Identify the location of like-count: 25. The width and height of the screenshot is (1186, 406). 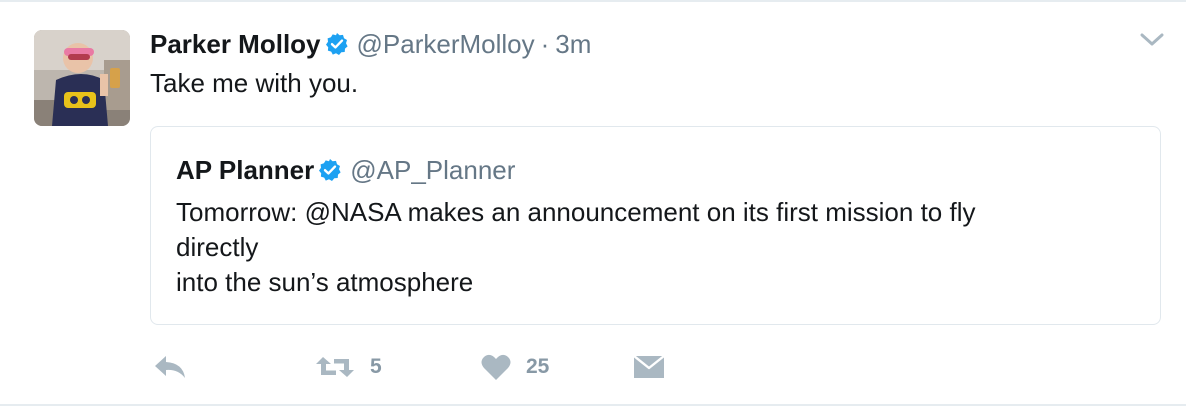
(538, 366).